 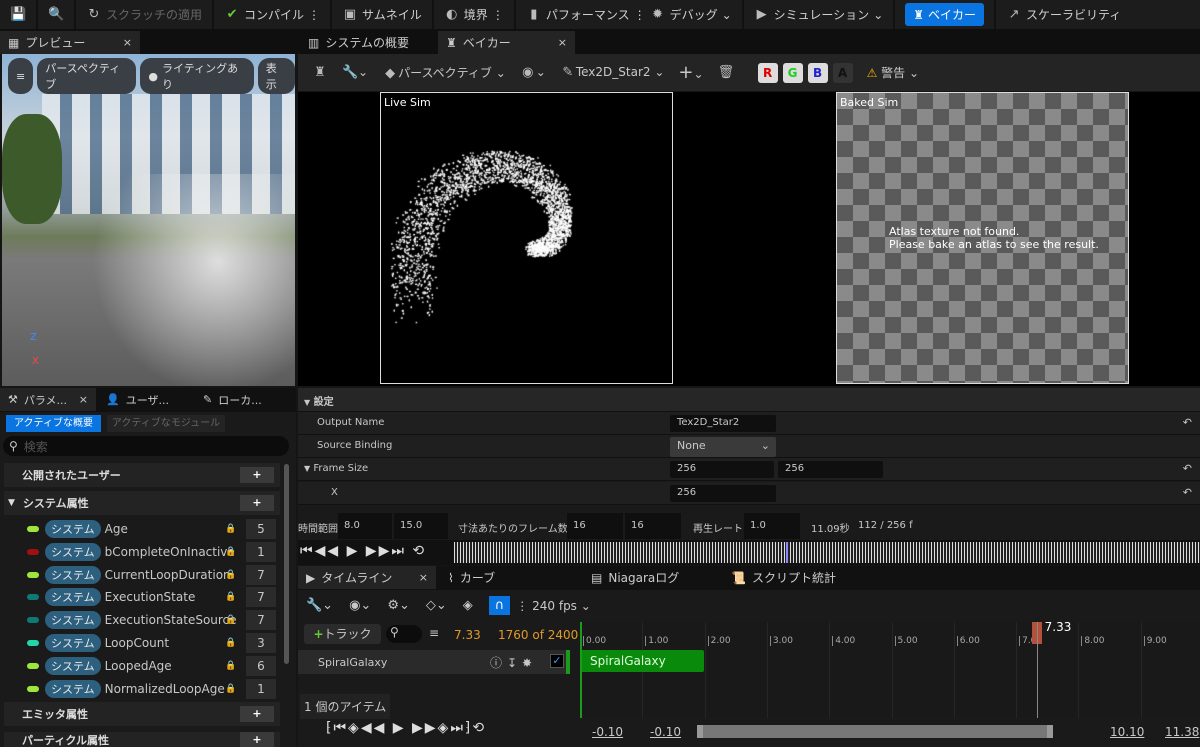 I want to click on show-button: 表示, so click(x=276, y=76).